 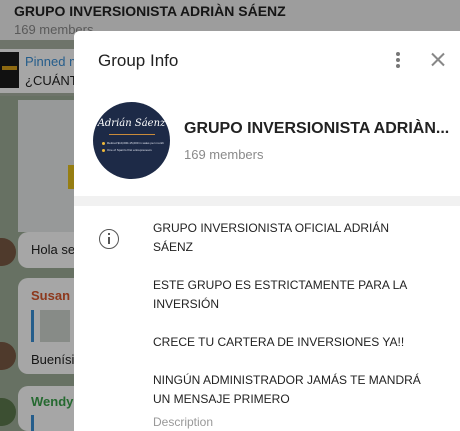 I want to click on avatar-line: One of Spain's first entrepreneurs, so click(x=127, y=150).